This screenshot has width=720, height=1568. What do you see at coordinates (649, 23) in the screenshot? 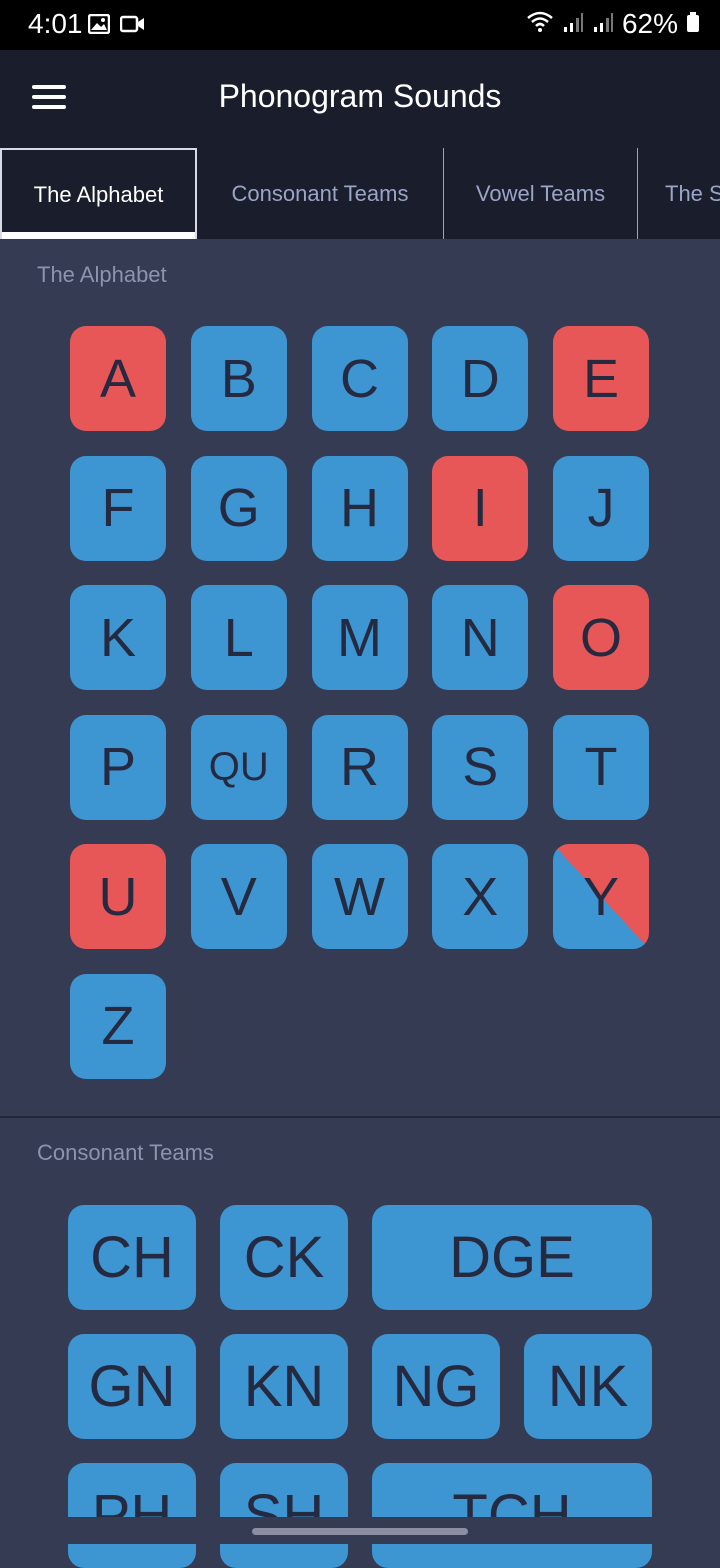
I see `battery-percent: 62%` at bounding box center [649, 23].